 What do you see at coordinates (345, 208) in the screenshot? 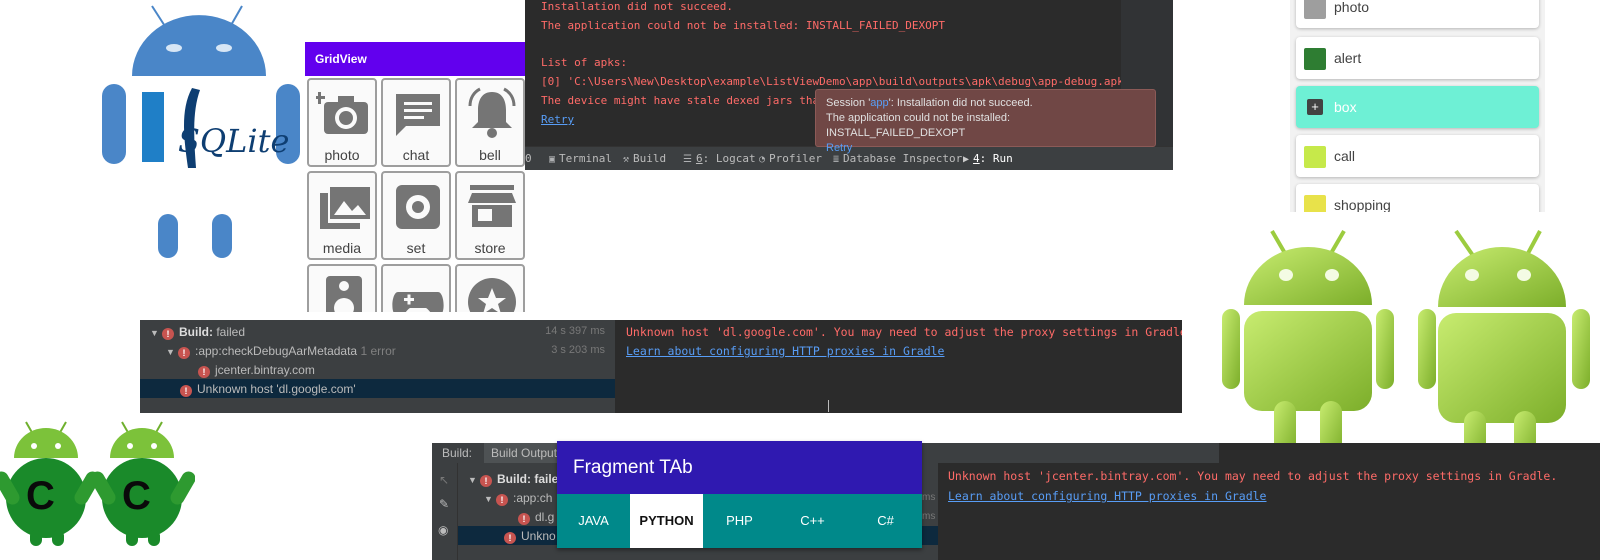
I see `image-icon` at bounding box center [345, 208].